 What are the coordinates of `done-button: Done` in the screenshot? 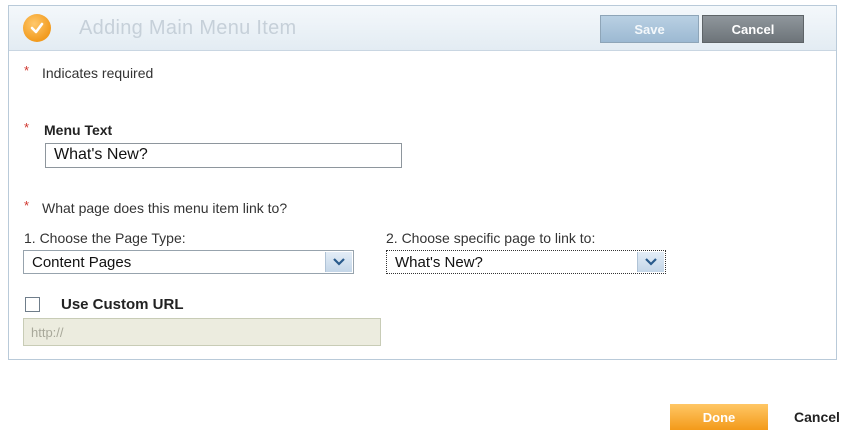 It's located at (719, 417).